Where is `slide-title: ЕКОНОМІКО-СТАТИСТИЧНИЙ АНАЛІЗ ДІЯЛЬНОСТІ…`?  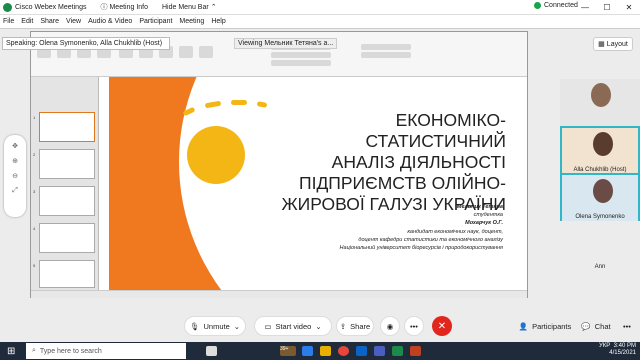 slide-title: ЕКОНОМІКО-СТАТИСТИЧНИЙ АНАЛІЗ ДІЯЛЬНОСТІ… is located at coordinates (383, 162).